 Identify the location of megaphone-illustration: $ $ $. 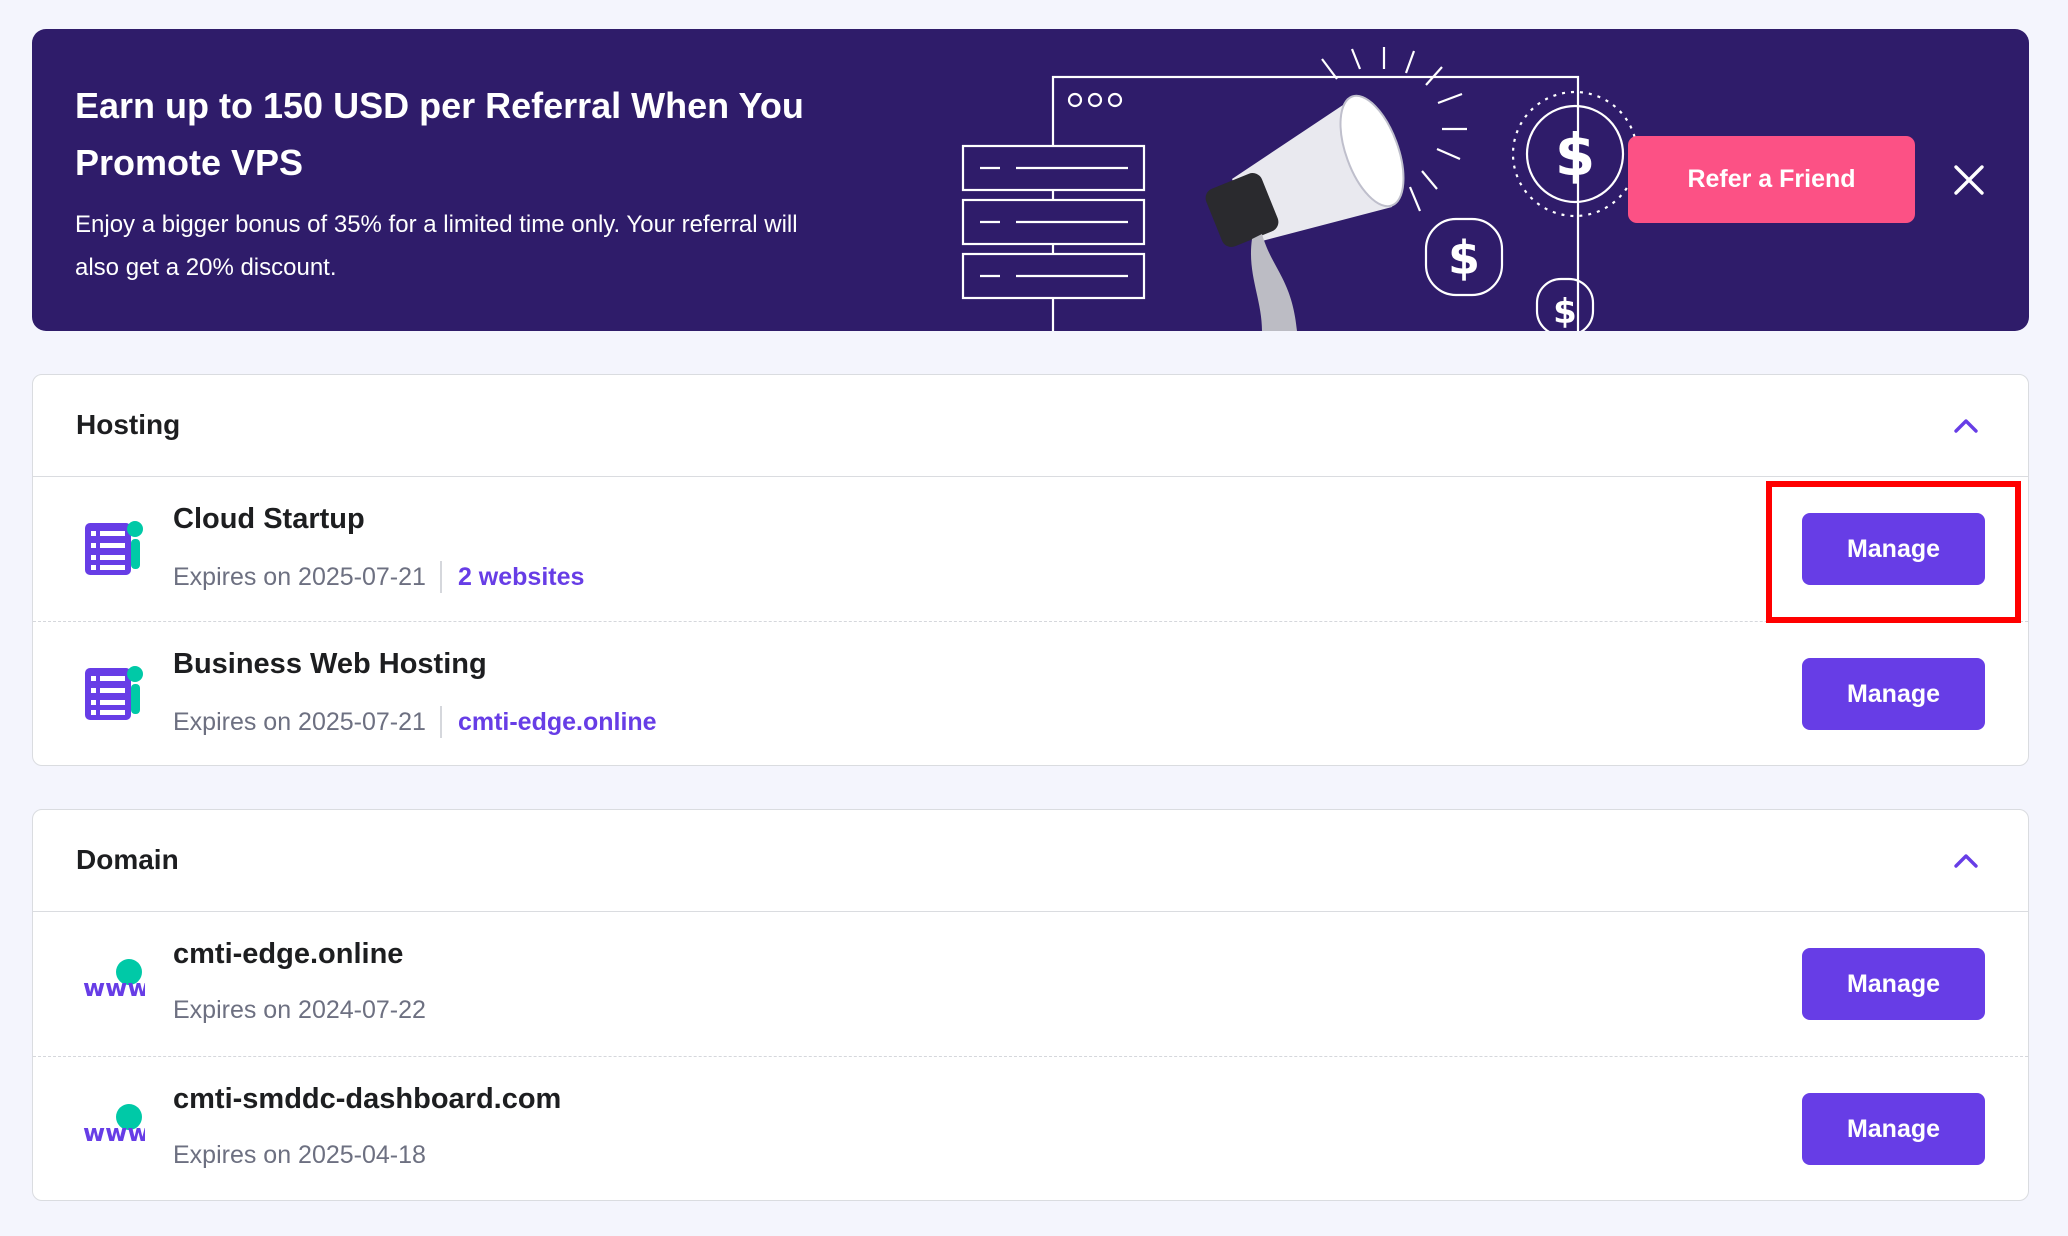
(1300, 189).